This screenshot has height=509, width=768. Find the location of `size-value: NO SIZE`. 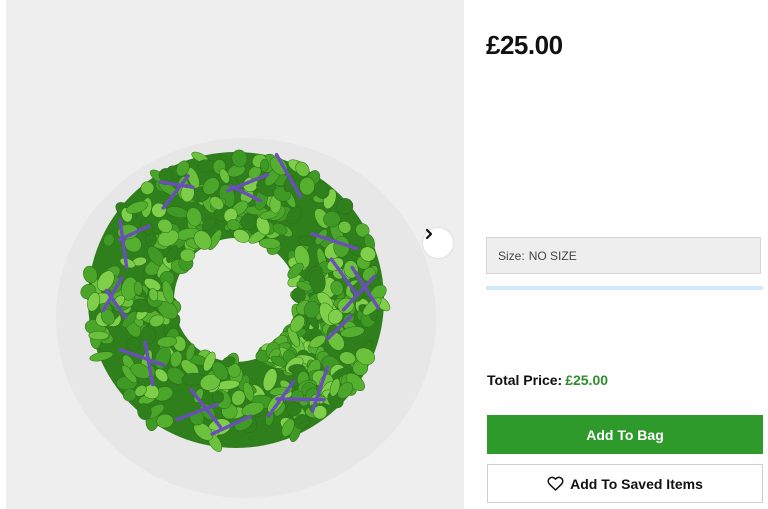

size-value: NO SIZE is located at coordinates (552, 255).